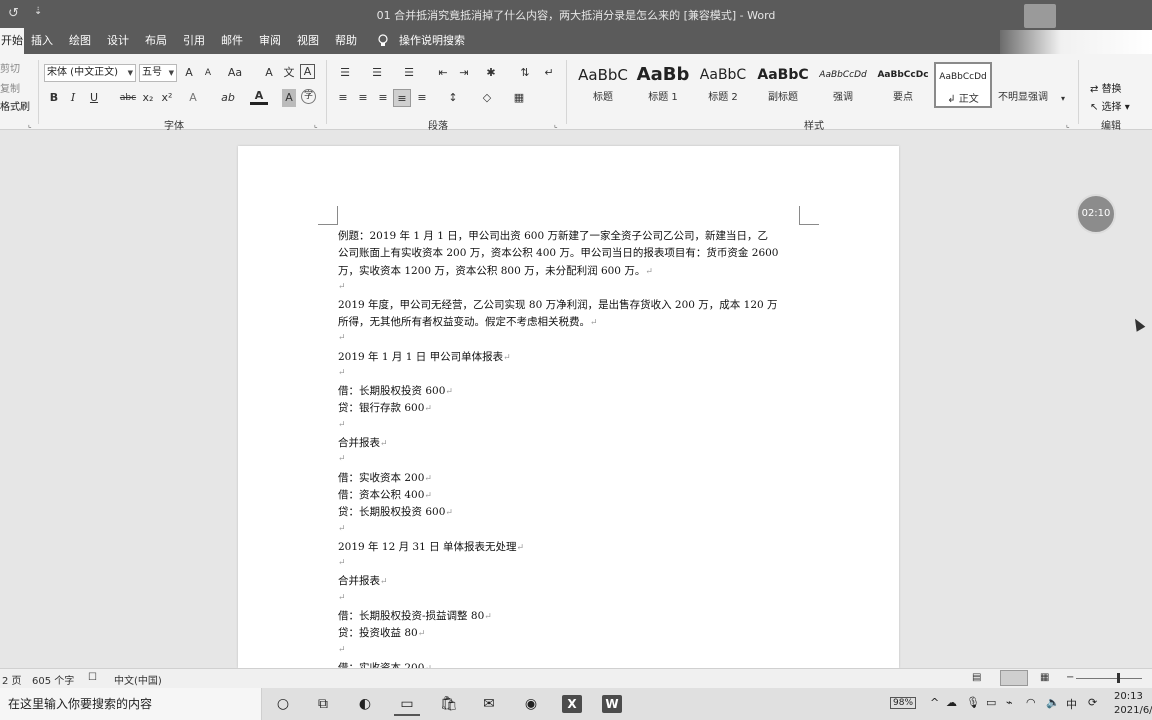 The height and width of the screenshot is (720, 1152). Describe the element at coordinates (346, 41) in the screenshot. I see `tab-help: 帮助` at that location.